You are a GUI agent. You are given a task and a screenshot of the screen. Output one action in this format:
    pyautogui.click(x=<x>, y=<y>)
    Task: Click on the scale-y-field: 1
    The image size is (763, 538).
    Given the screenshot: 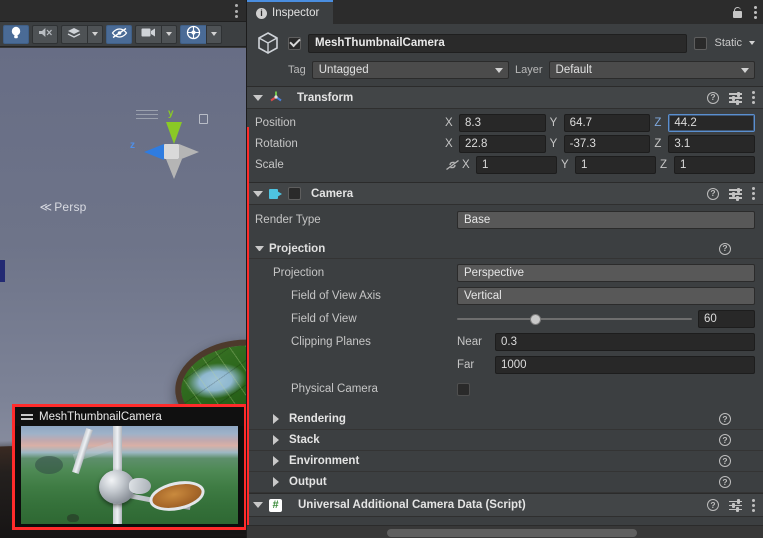 What is the action you would take?
    pyautogui.click(x=615, y=164)
    